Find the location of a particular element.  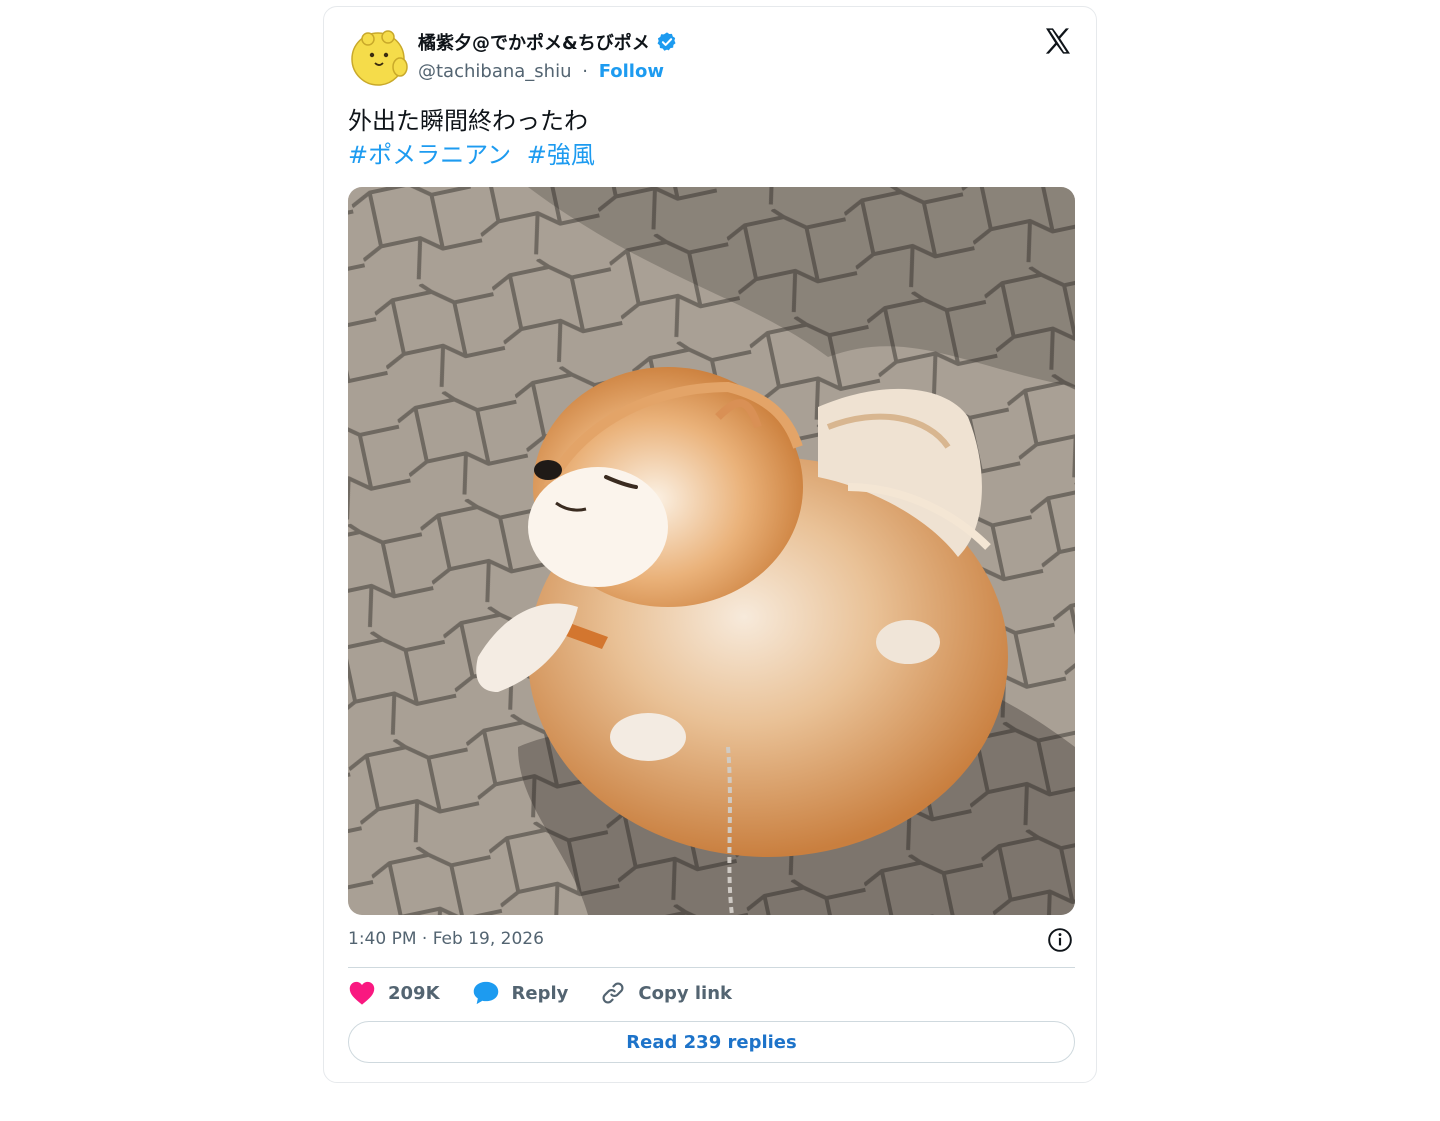

divider is located at coordinates (711, 967).